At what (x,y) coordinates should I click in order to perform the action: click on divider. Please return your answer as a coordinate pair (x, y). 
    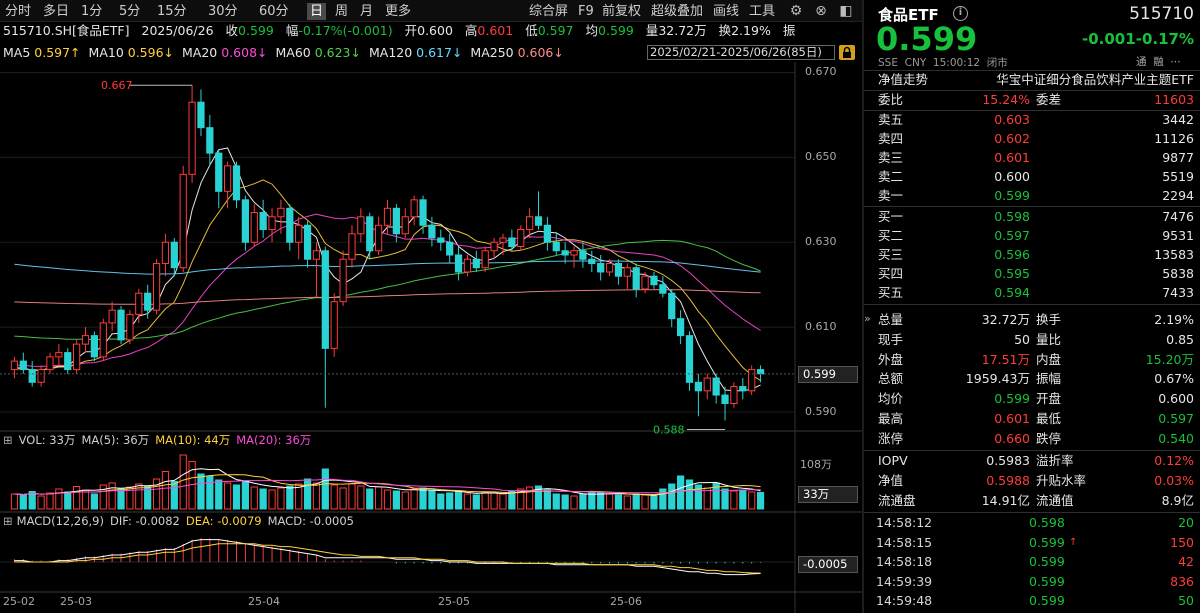
    Looking at the image, I should click on (1032, 206).